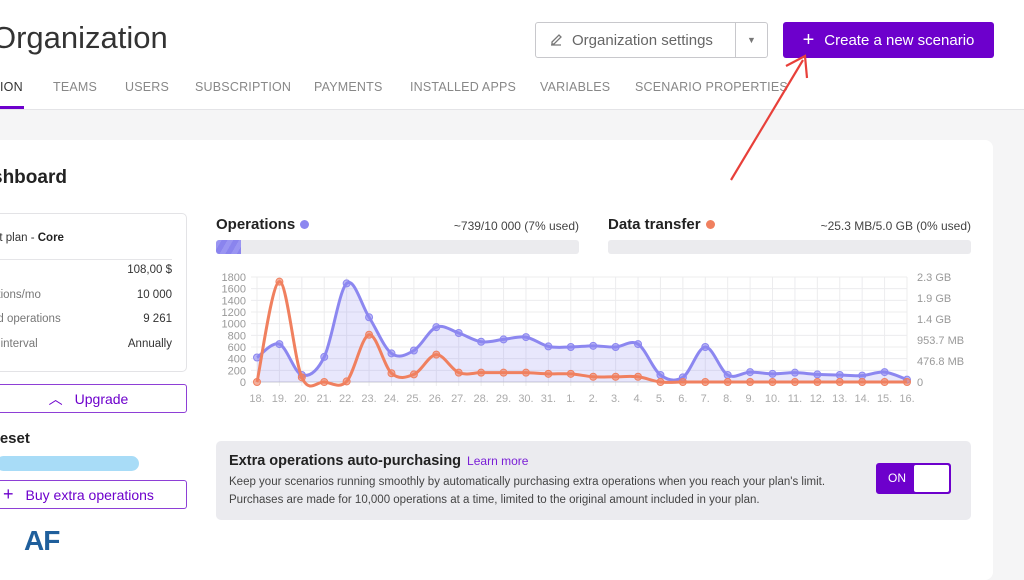 The height and width of the screenshot is (580, 1024). I want to click on y-tick-label: 1200, so click(234, 313).